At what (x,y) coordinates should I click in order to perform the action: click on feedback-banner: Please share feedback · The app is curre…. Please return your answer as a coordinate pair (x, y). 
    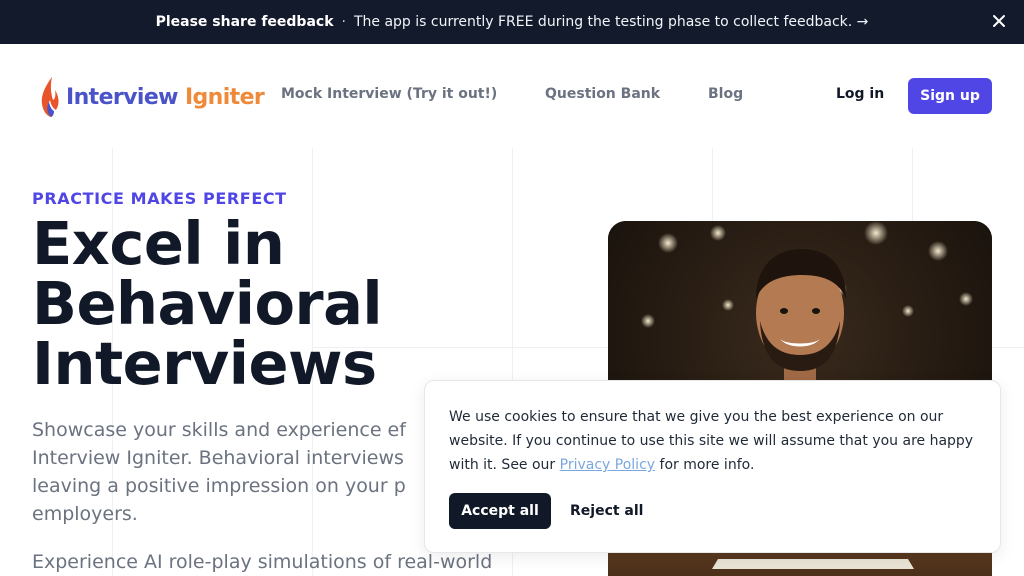
    Looking at the image, I should click on (512, 22).